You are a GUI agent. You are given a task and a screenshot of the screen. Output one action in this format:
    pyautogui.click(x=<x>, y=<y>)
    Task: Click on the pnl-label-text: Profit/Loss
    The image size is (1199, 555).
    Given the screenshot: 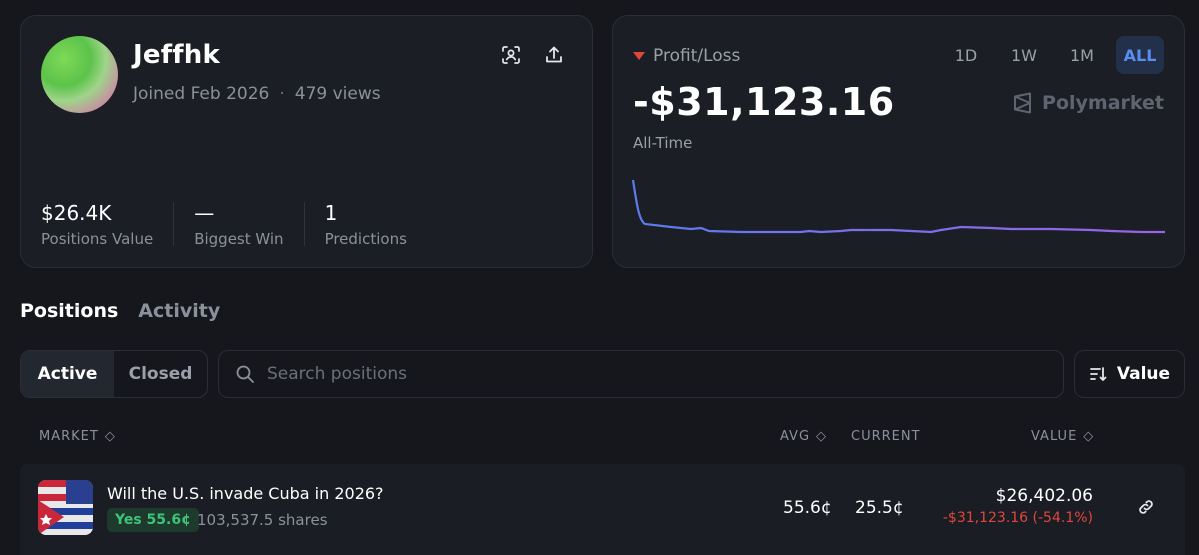 What is the action you would take?
    pyautogui.click(x=697, y=56)
    